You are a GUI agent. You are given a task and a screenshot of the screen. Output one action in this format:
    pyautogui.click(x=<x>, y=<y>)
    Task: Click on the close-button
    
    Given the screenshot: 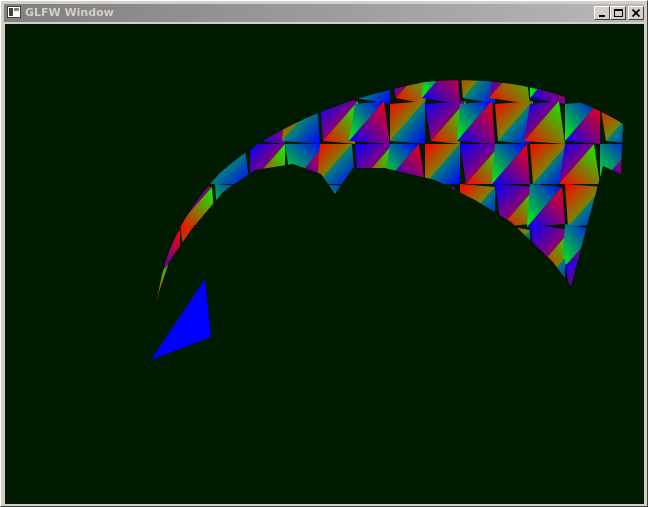 What is the action you would take?
    pyautogui.click(x=636, y=13)
    